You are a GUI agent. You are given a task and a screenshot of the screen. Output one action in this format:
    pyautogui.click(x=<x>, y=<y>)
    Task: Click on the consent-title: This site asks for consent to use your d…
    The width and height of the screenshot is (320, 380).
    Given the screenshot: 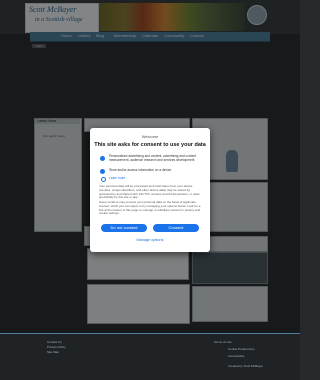 What is the action you would take?
    pyautogui.click(x=150, y=145)
    